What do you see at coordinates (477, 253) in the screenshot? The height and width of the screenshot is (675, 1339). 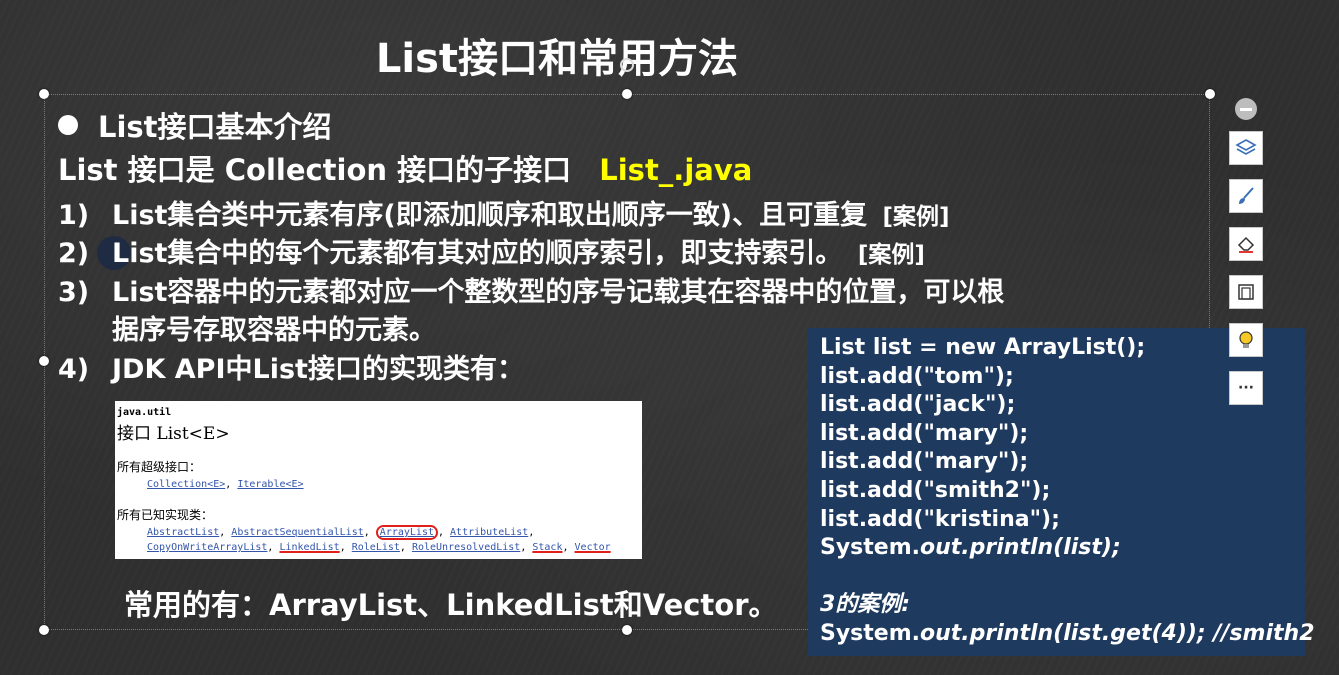 I see `item-text: List集合中的每个元素都有其对应的顺序索引，即支持索引。` at bounding box center [477, 253].